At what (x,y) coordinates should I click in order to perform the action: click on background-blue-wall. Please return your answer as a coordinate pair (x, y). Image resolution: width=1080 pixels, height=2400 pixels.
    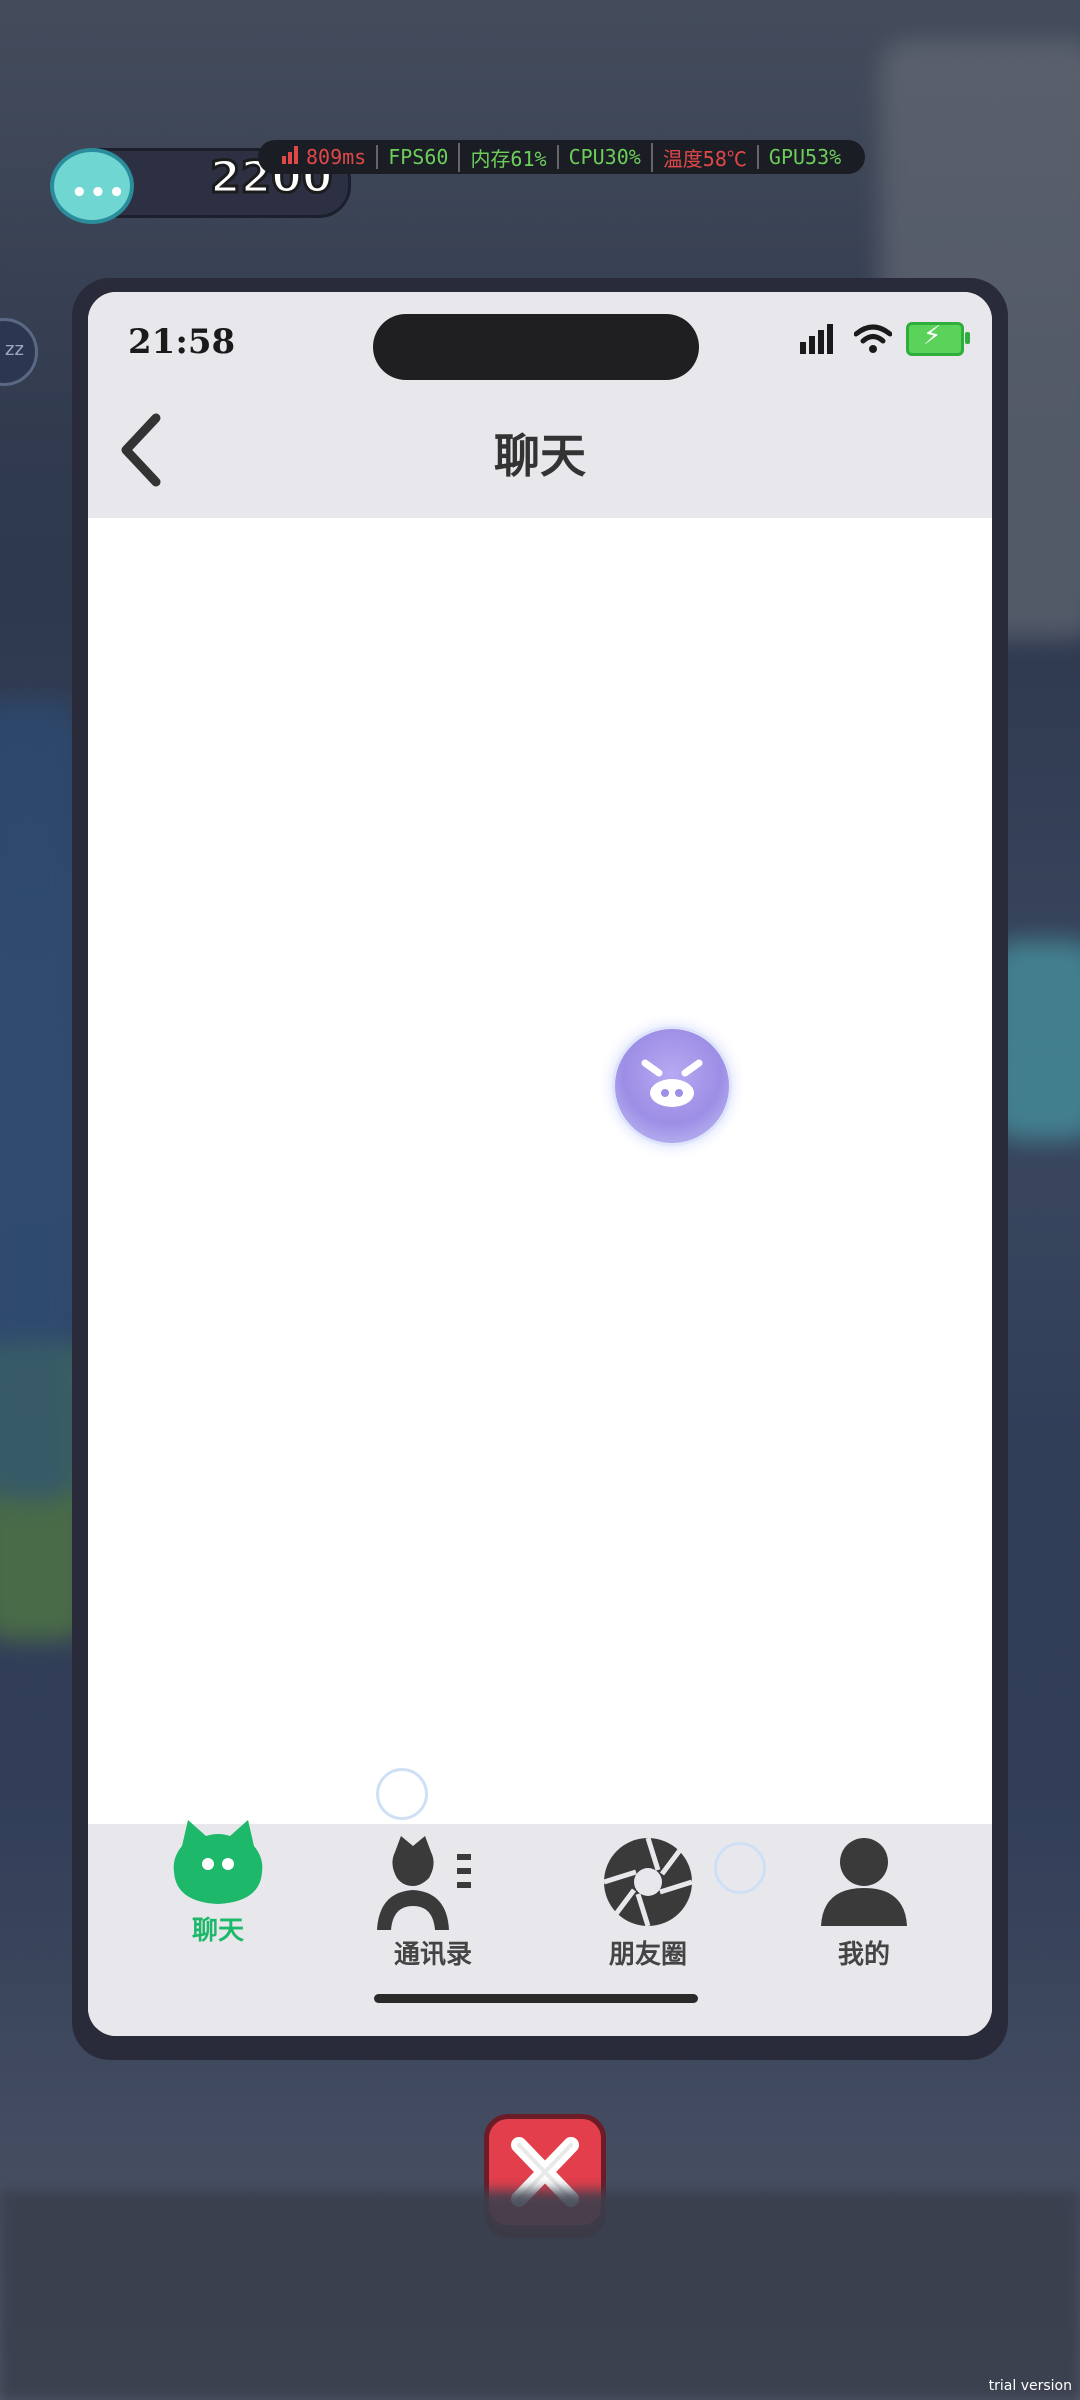
    Looking at the image, I should click on (40, 1100).